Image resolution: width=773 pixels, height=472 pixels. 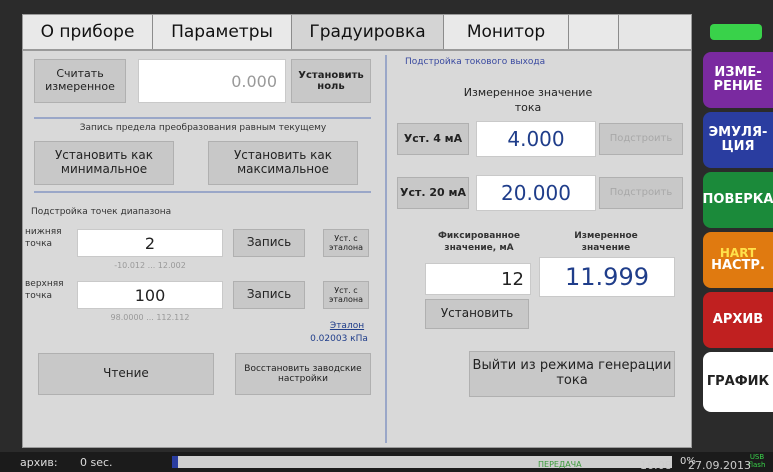 I want to click on low-point-input: 2, so click(x=150, y=243).